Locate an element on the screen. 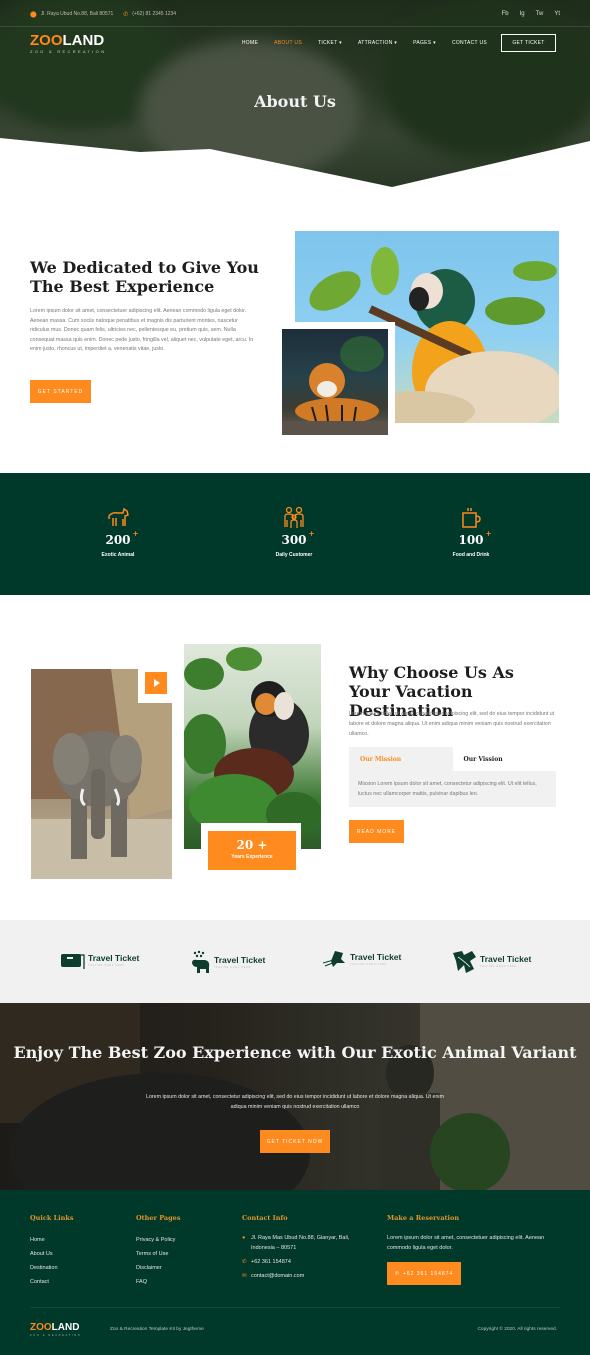  social-youtube-link: Yt is located at coordinates (557, 14).